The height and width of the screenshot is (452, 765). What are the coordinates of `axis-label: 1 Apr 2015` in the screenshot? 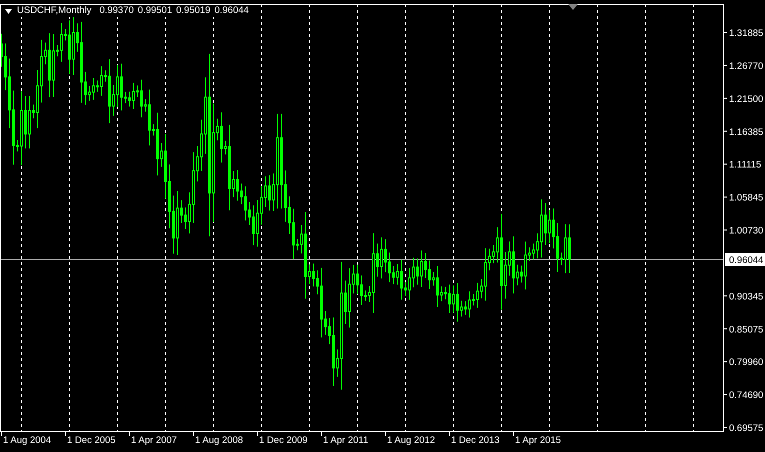 It's located at (538, 440).